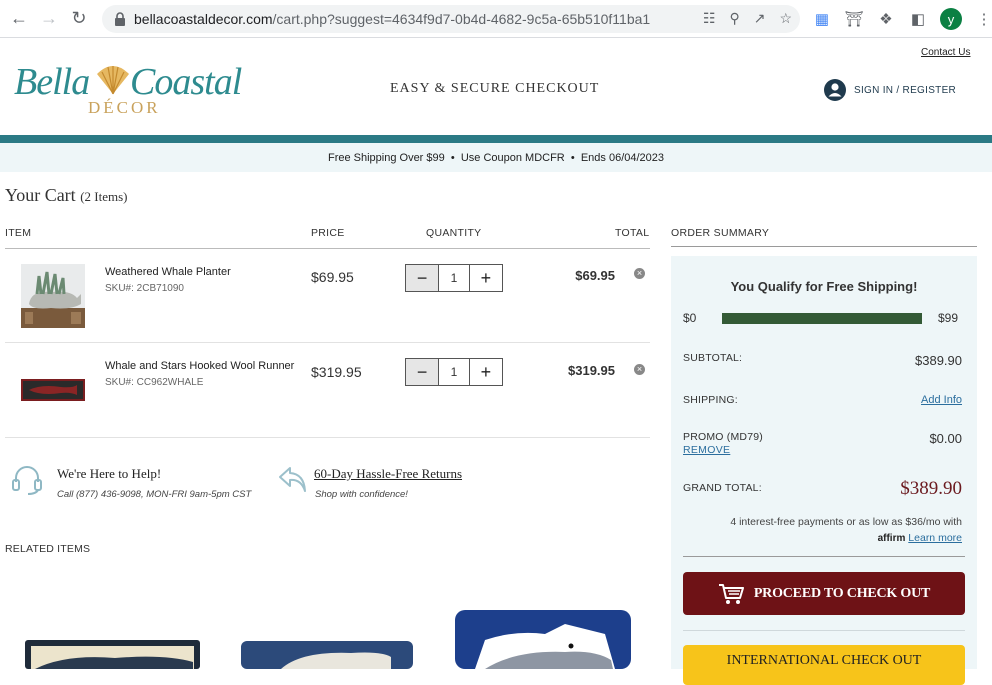  What do you see at coordinates (388, 474) in the screenshot?
I see `returns-link: 60-Day Hassle-Free Returns` at bounding box center [388, 474].